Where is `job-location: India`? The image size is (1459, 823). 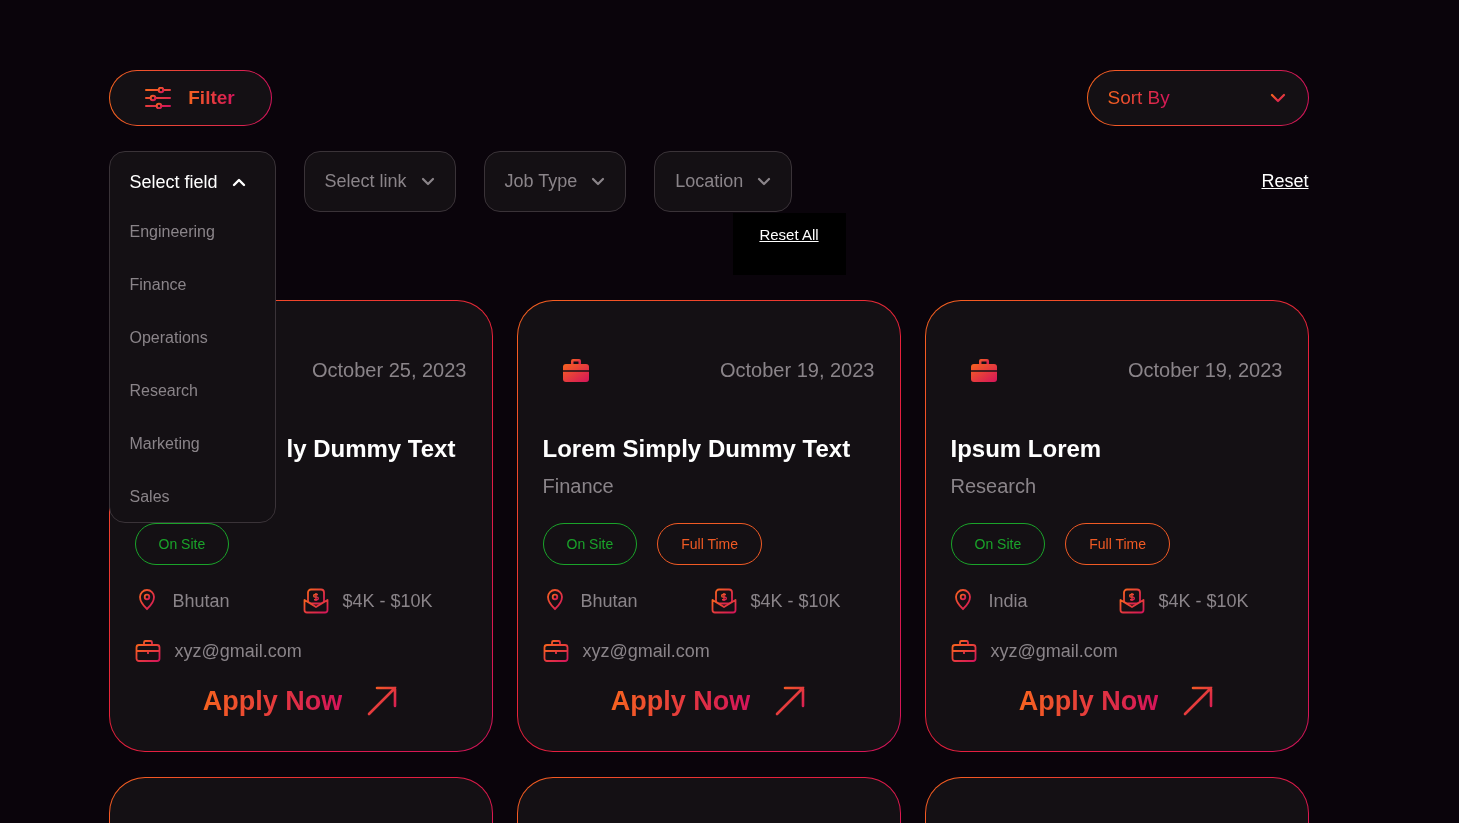 job-location: India is located at coordinates (1008, 601).